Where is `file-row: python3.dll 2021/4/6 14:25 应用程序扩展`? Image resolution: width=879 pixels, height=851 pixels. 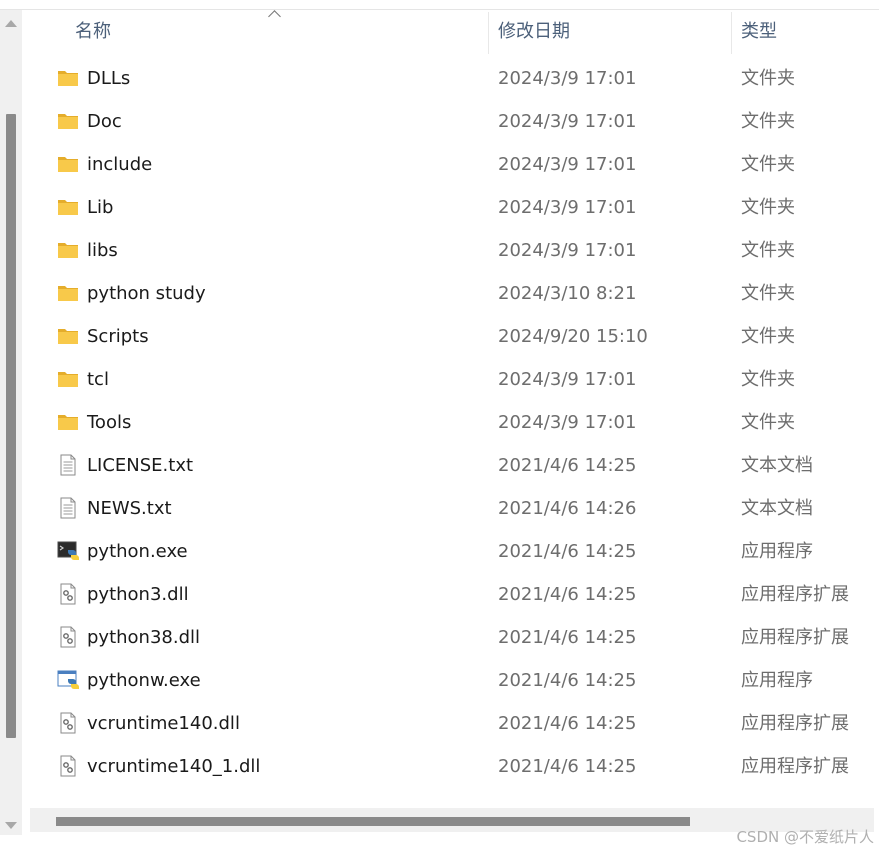 file-row: python3.dll 2021/4/6 14:25 应用程序扩展 is located at coordinates (450, 594).